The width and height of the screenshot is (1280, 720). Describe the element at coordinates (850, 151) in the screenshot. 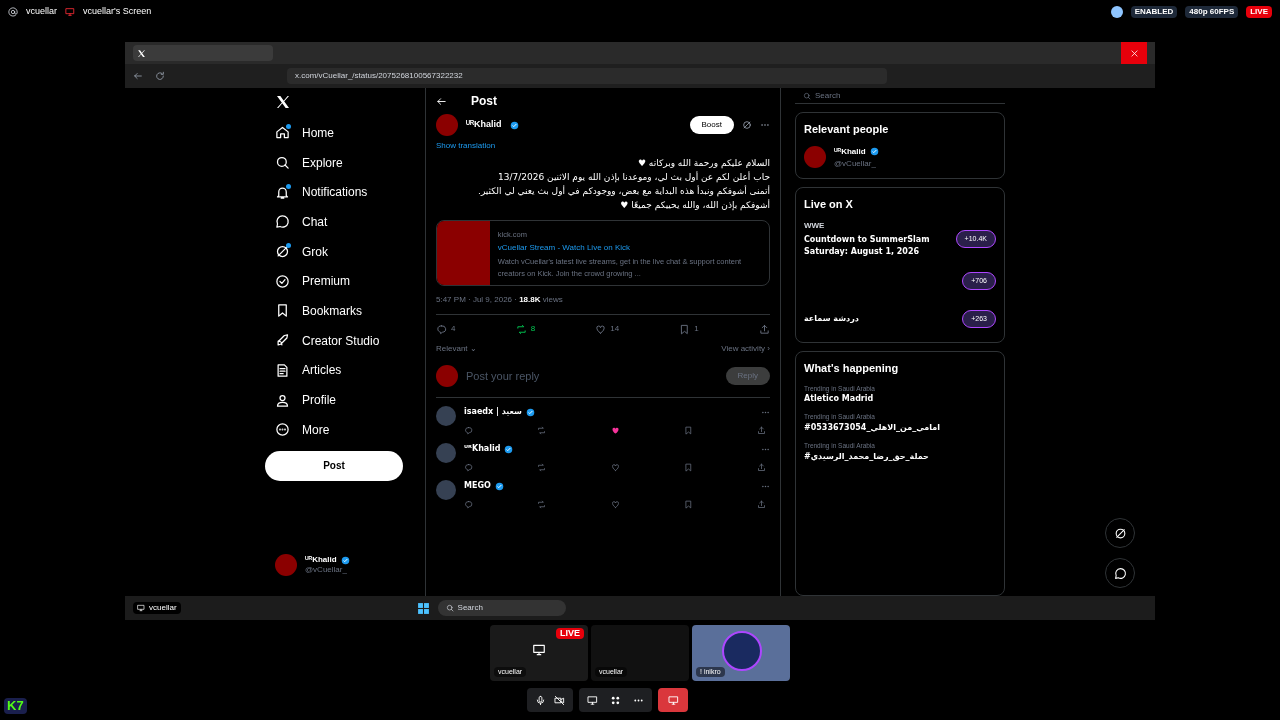

I see `person-name: ᵁᴿKhalid` at that location.